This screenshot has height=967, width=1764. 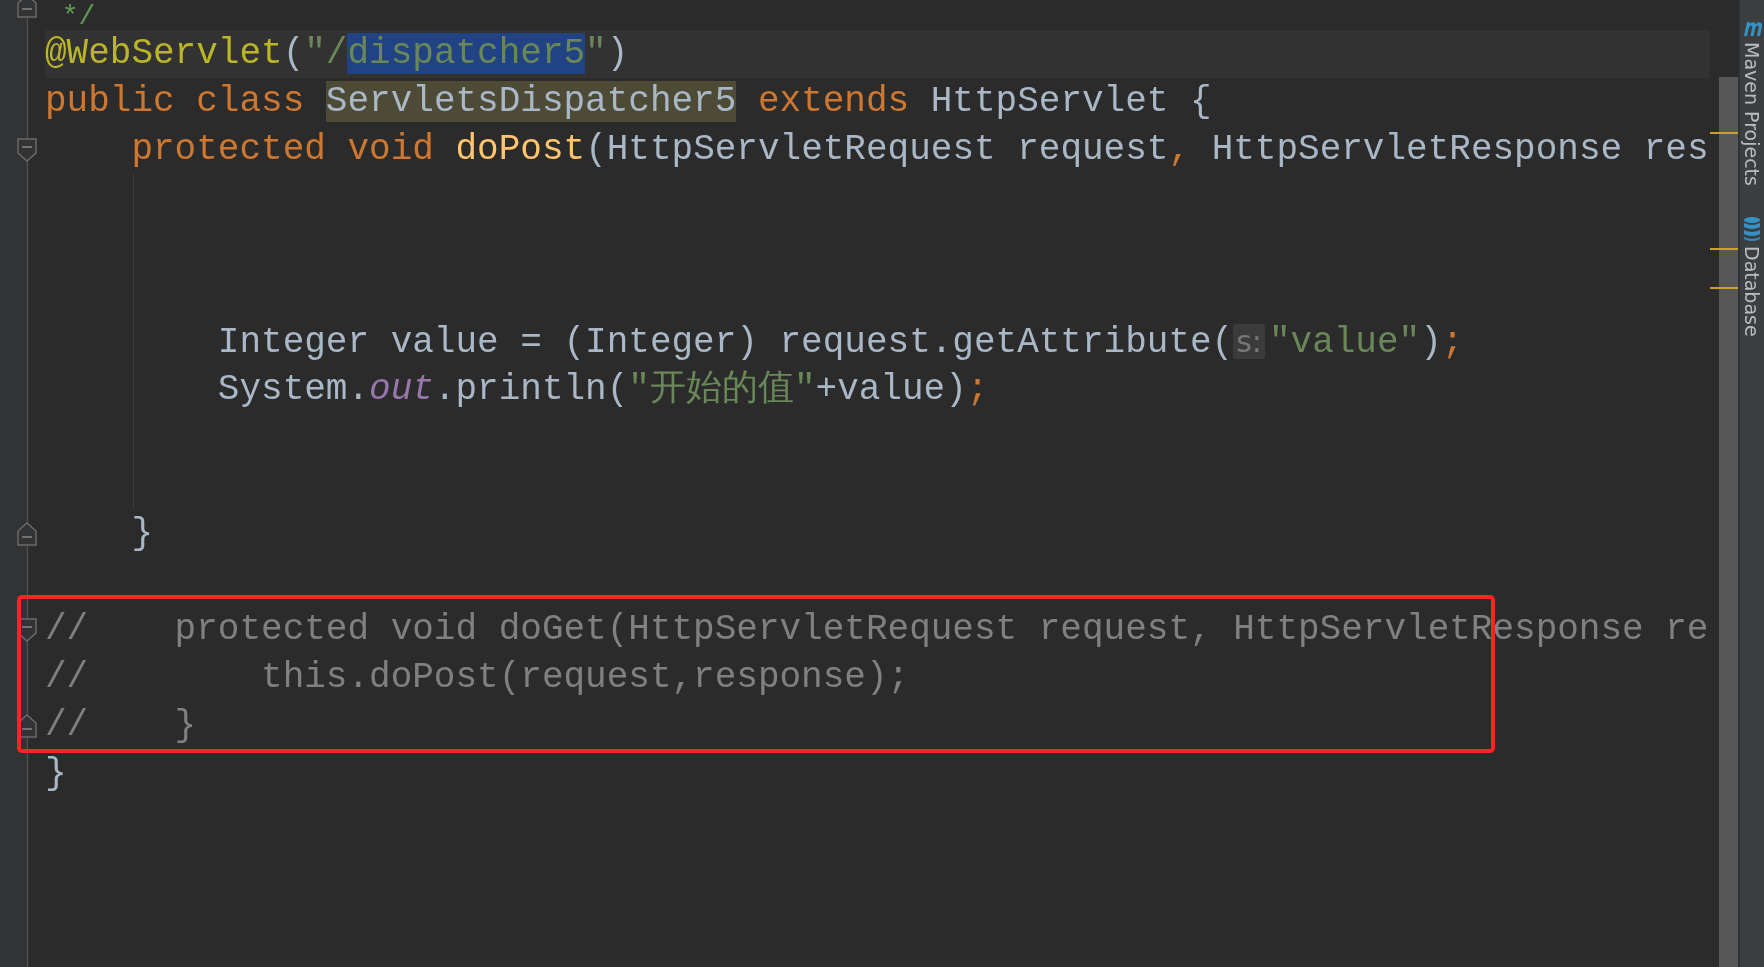 What do you see at coordinates (629, 102) in the screenshot?
I see `code-line: public class ServletsDispatcher5 extends HttpServlet {` at bounding box center [629, 102].